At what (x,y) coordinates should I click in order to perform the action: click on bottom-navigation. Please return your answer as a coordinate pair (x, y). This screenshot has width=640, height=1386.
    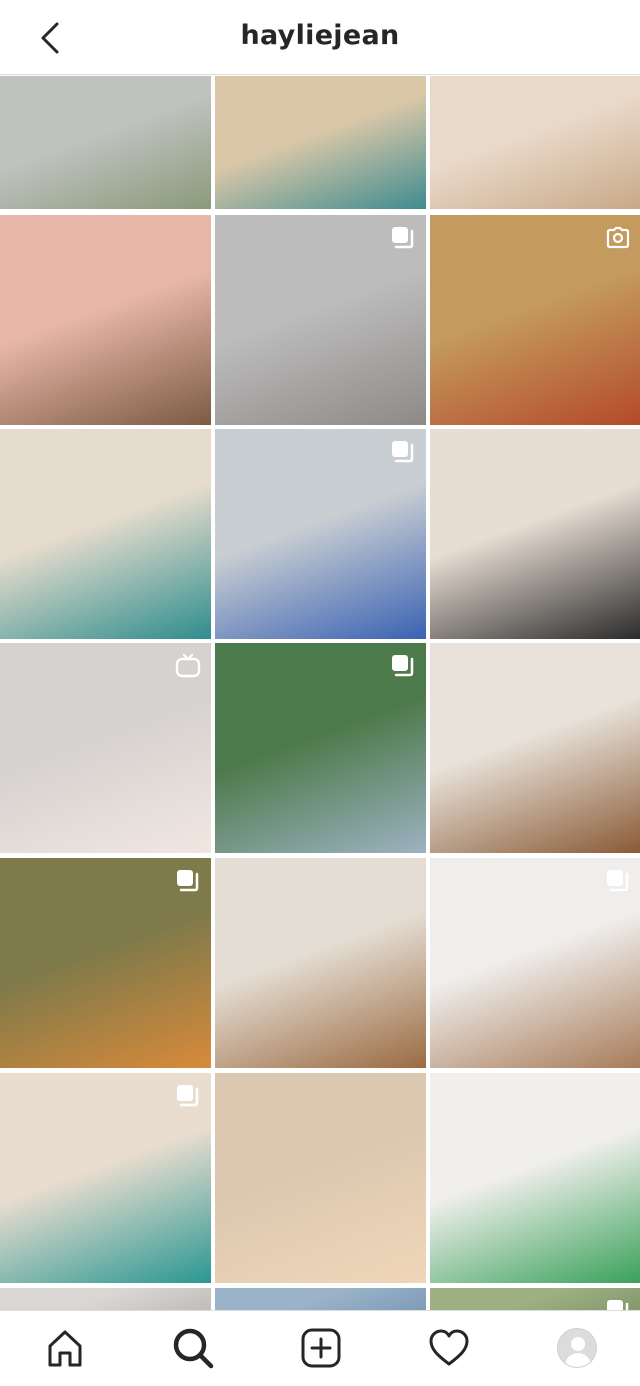
    Looking at the image, I should click on (320, 1348).